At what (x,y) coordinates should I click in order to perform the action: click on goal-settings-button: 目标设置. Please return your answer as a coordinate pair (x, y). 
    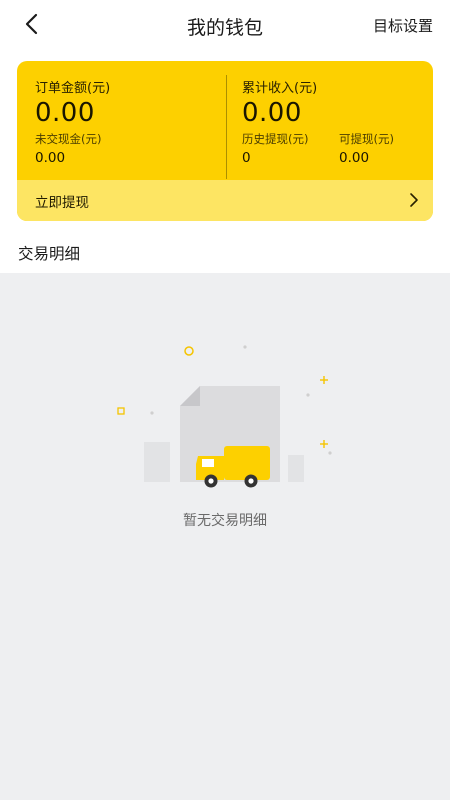
    Looking at the image, I should click on (403, 25).